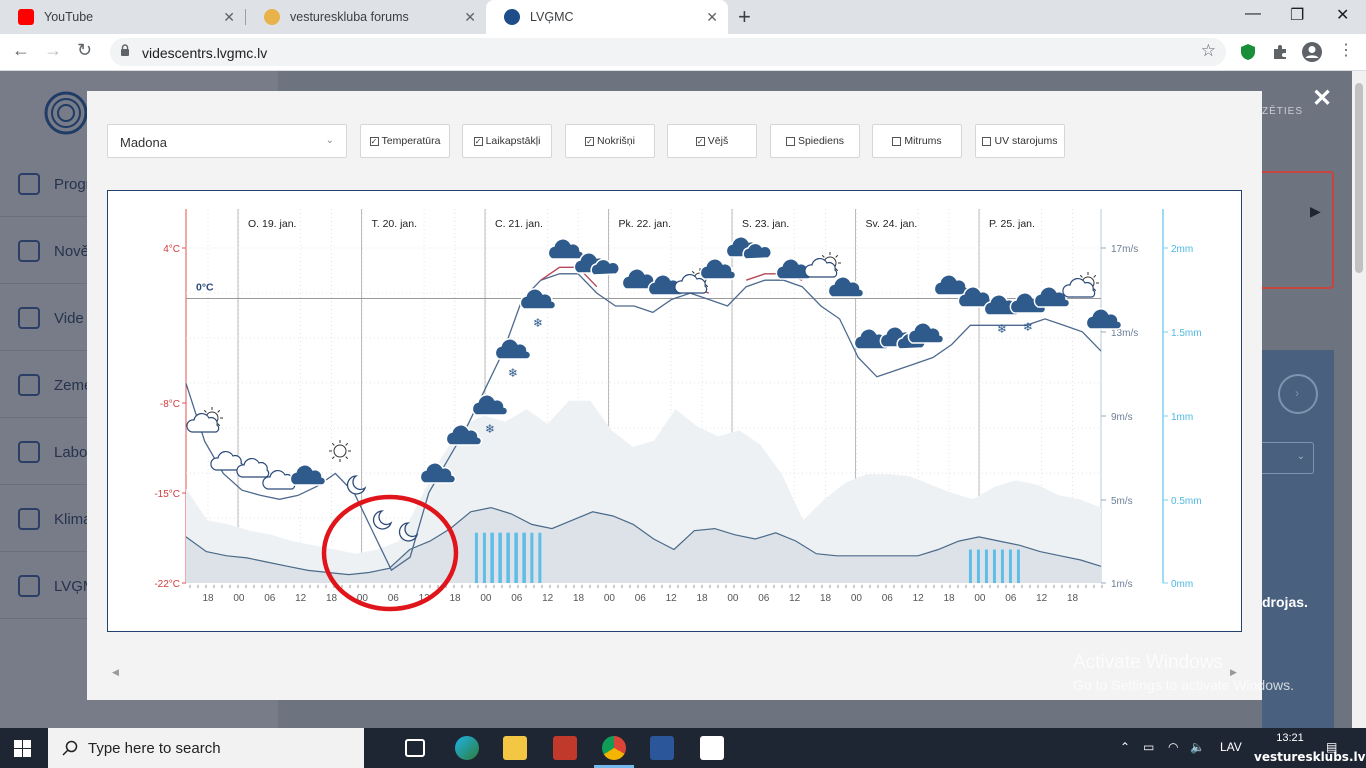  What do you see at coordinates (72, 184) in the screenshot?
I see `sidebar-label: Progr` at bounding box center [72, 184].